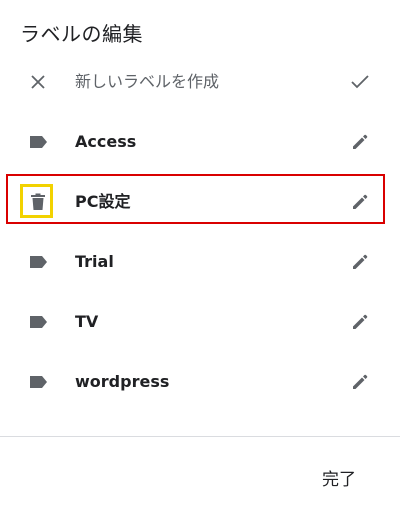 The width and height of the screenshot is (400, 515). Describe the element at coordinates (81, 34) in the screenshot. I see `dialog-title: ラベルの編集` at that location.